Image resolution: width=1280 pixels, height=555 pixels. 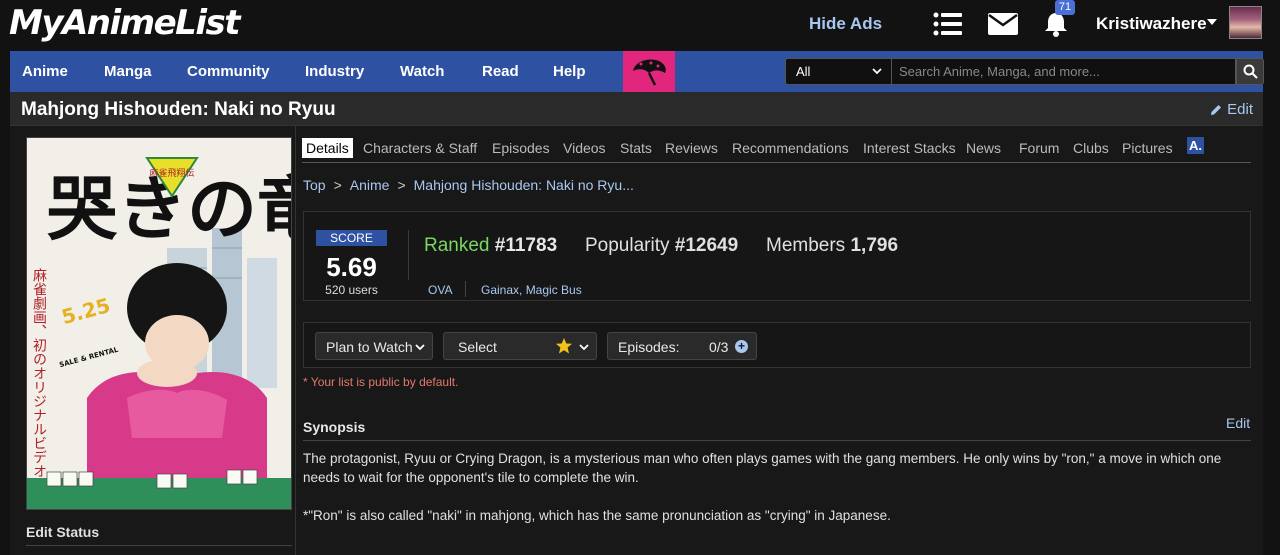 I want to click on tab-interest-stacks: Interest Stacks, so click(x=909, y=148).